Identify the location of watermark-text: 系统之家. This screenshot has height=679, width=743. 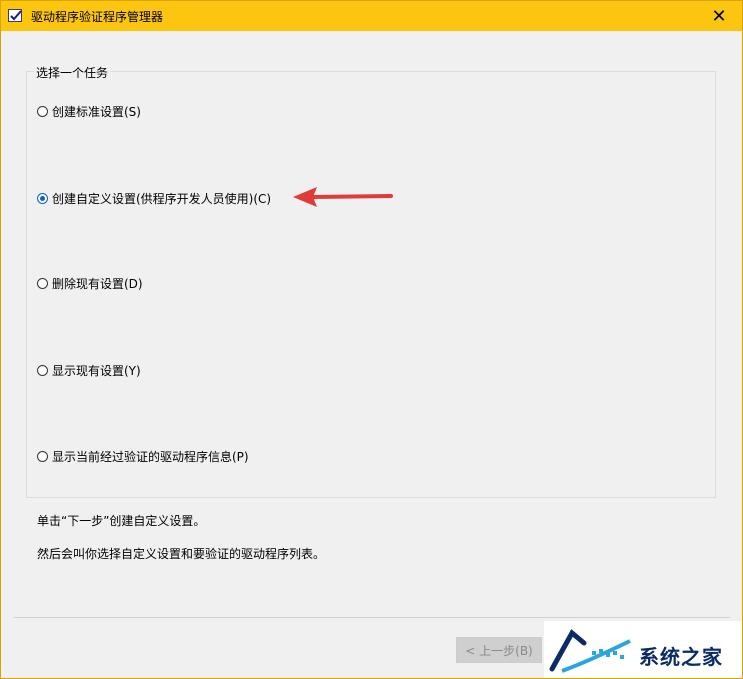
(681, 657).